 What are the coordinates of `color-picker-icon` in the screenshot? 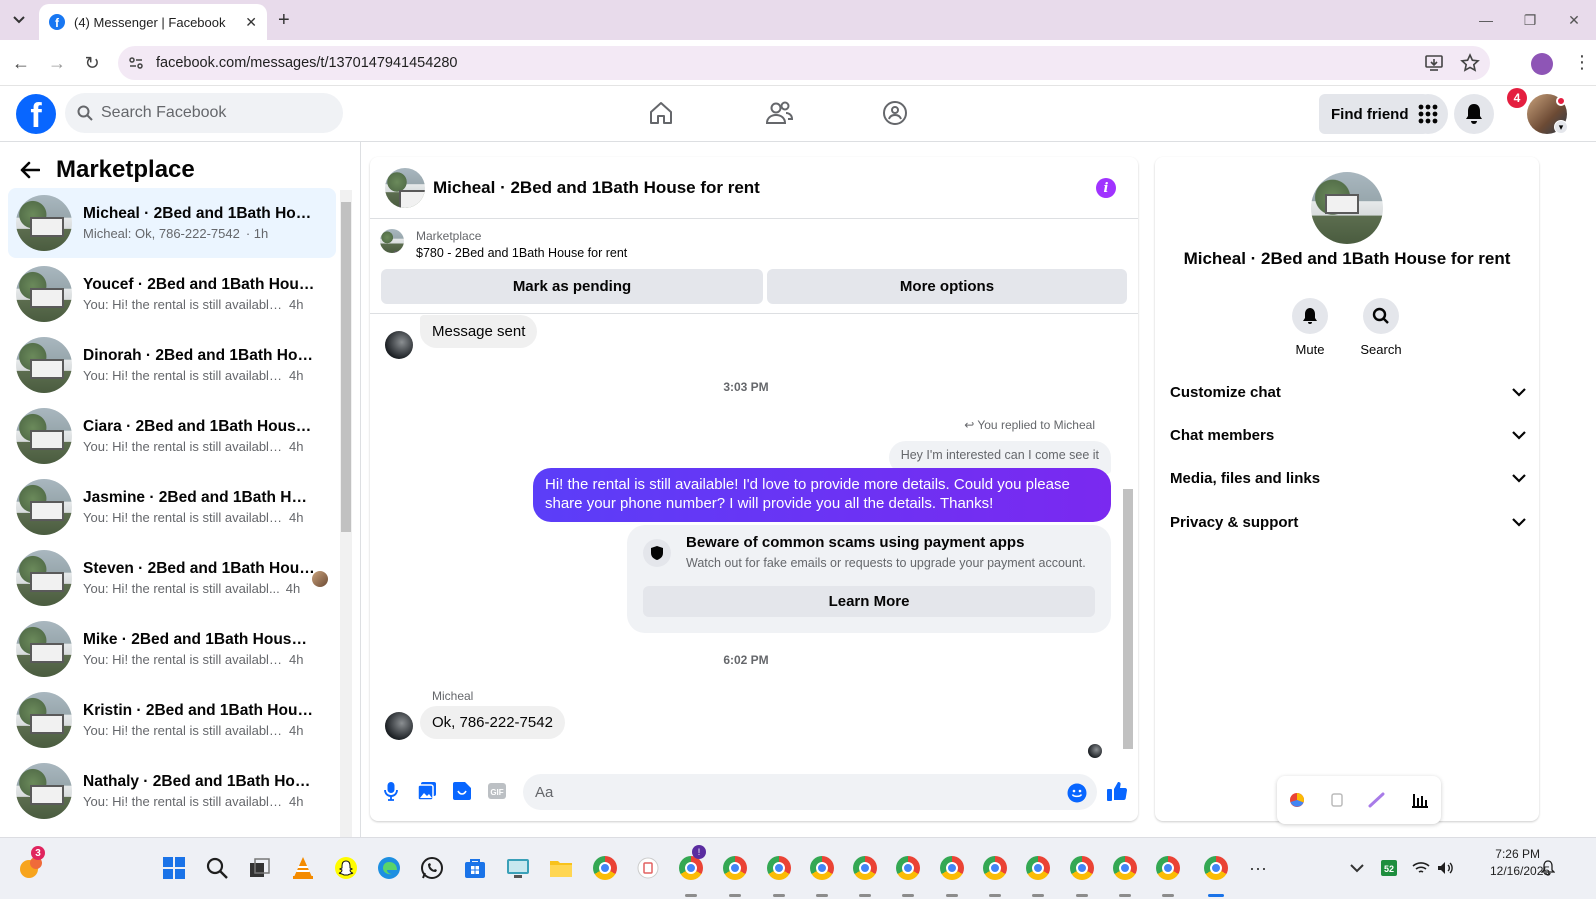 It's located at (1297, 800).